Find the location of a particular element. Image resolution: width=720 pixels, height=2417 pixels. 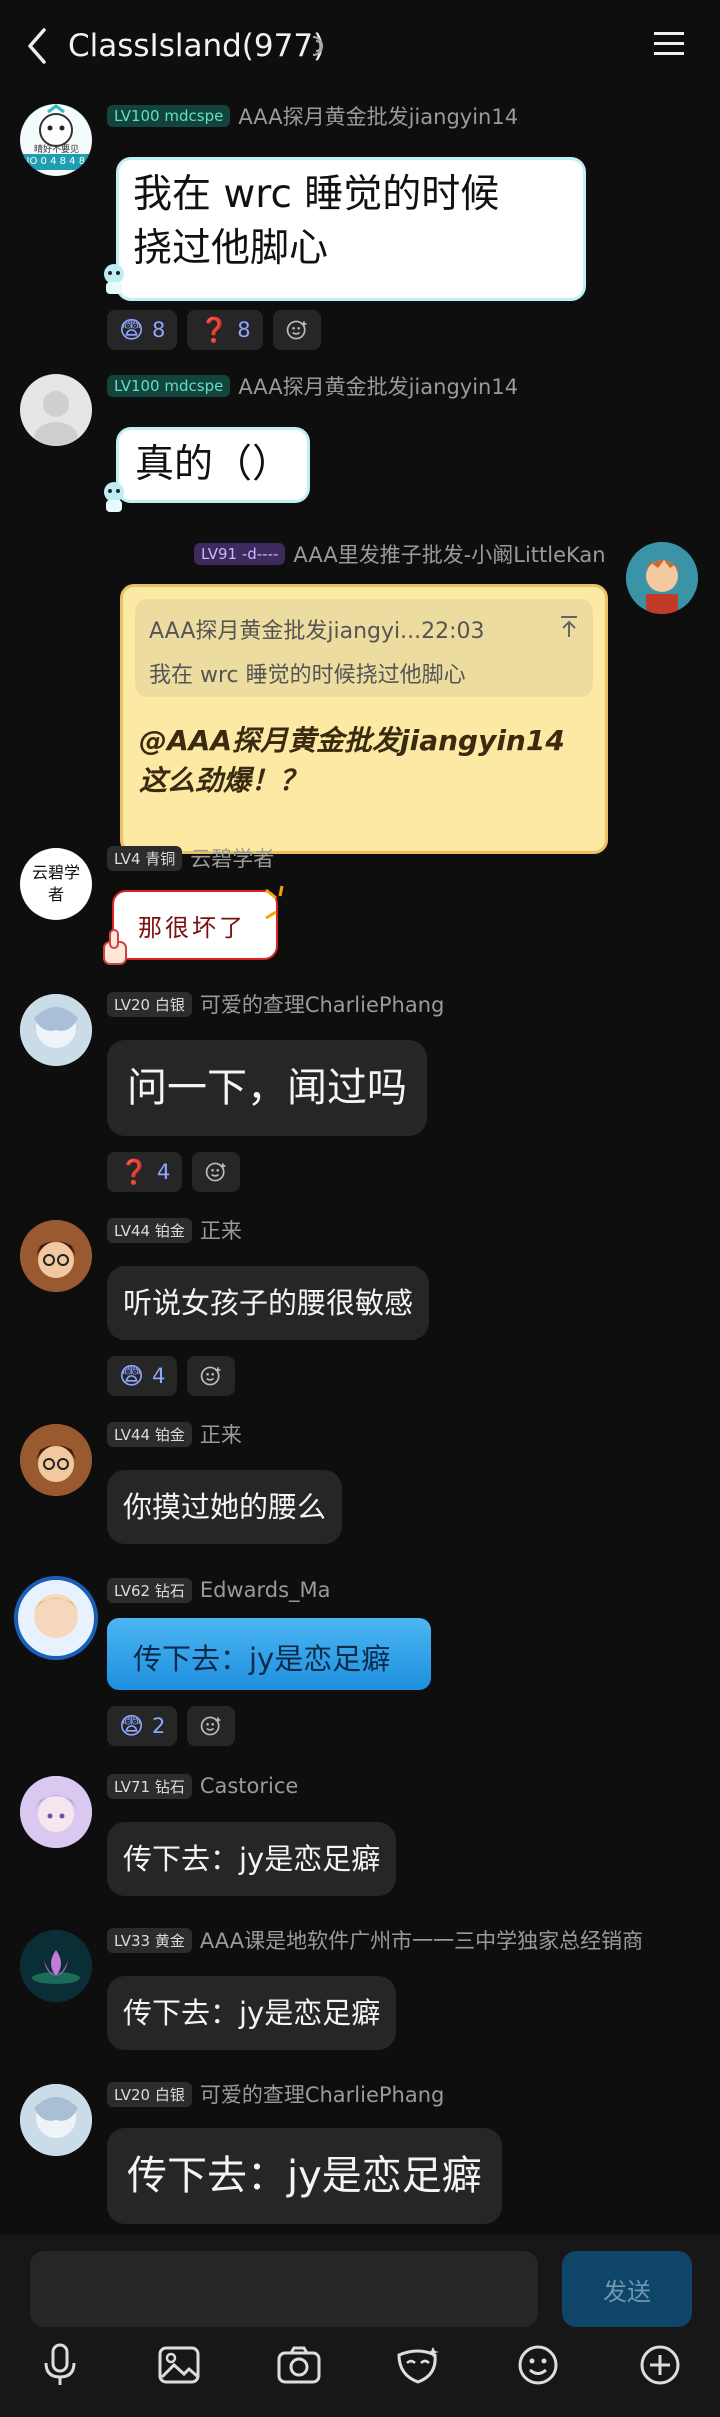

level-badge: LV62 钻石 is located at coordinates (149, 1590).